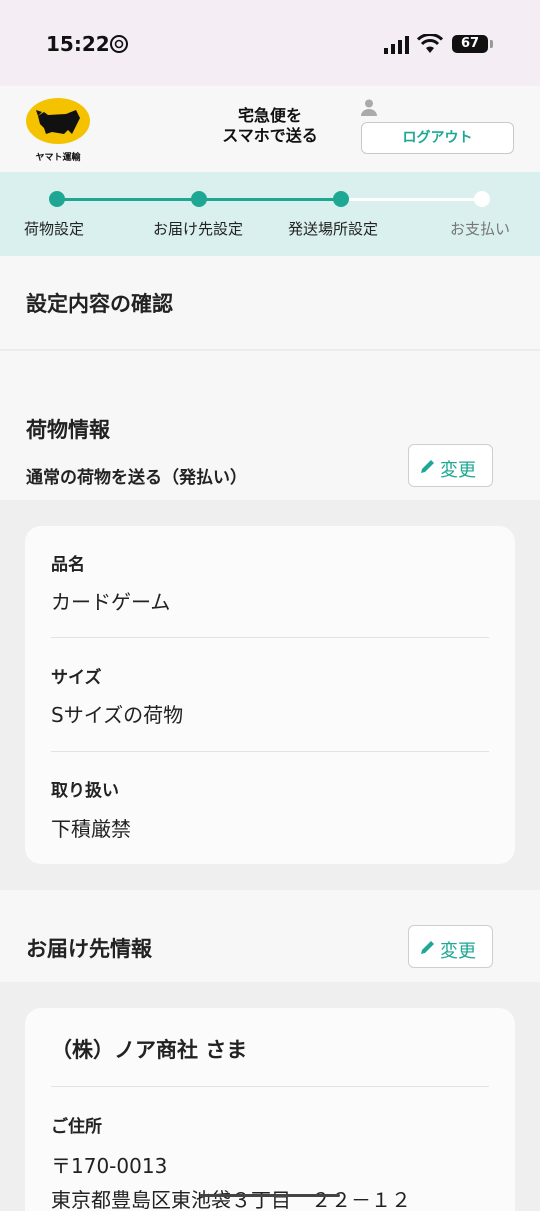 The height and width of the screenshot is (1211, 540). I want to click on package-section-title: 荷物情報, so click(68, 430).